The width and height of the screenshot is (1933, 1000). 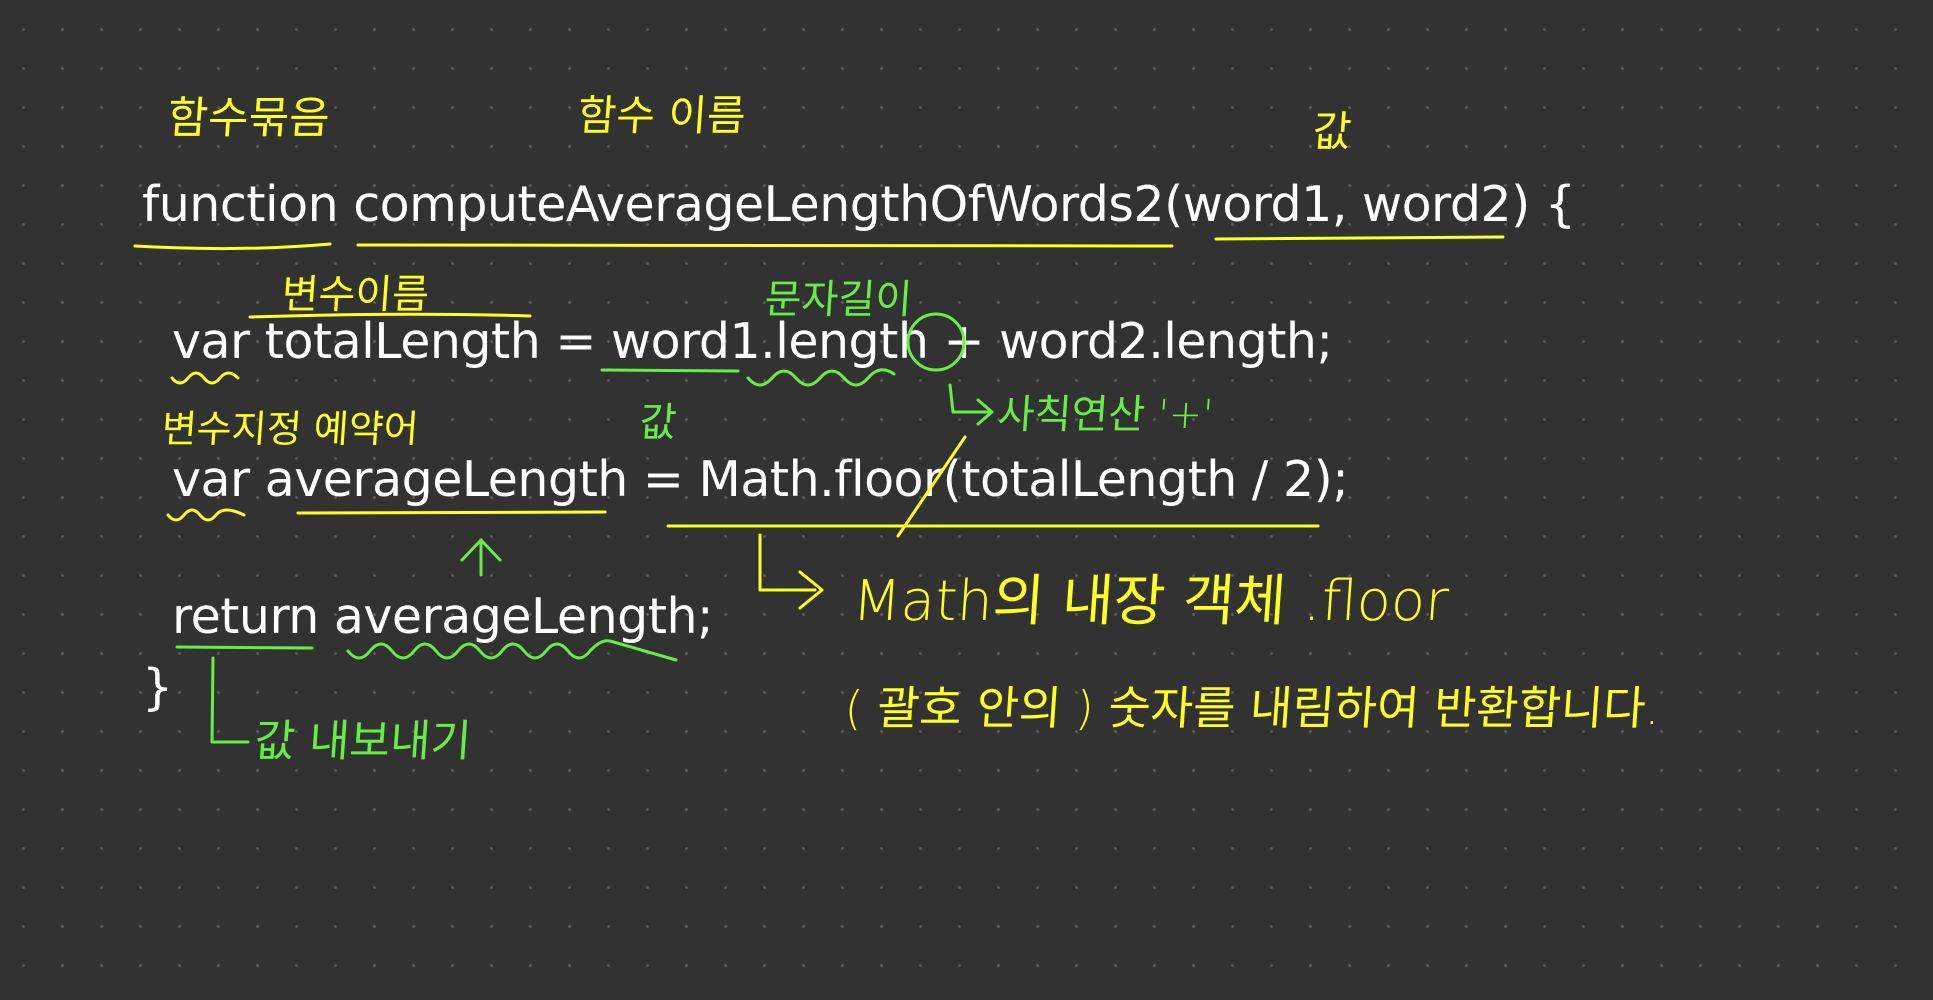 I want to click on annotation-string-length: 문자길이, so click(x=838, y=300).